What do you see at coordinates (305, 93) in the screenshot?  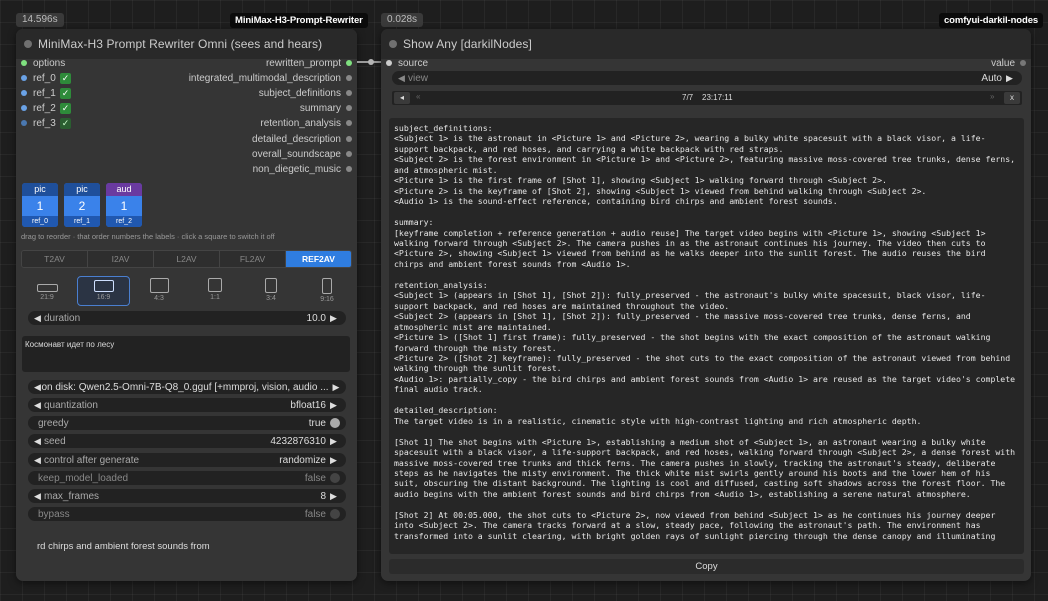 I see `output-subject-definitions: subject_definitions` at bounding box center [305, 93].